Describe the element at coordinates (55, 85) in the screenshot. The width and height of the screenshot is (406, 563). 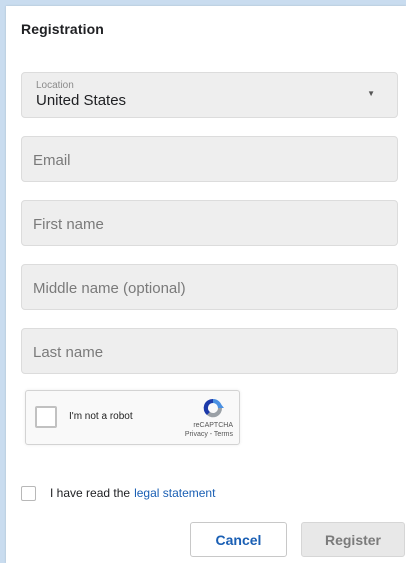
I see `location-label: Location` at that location.